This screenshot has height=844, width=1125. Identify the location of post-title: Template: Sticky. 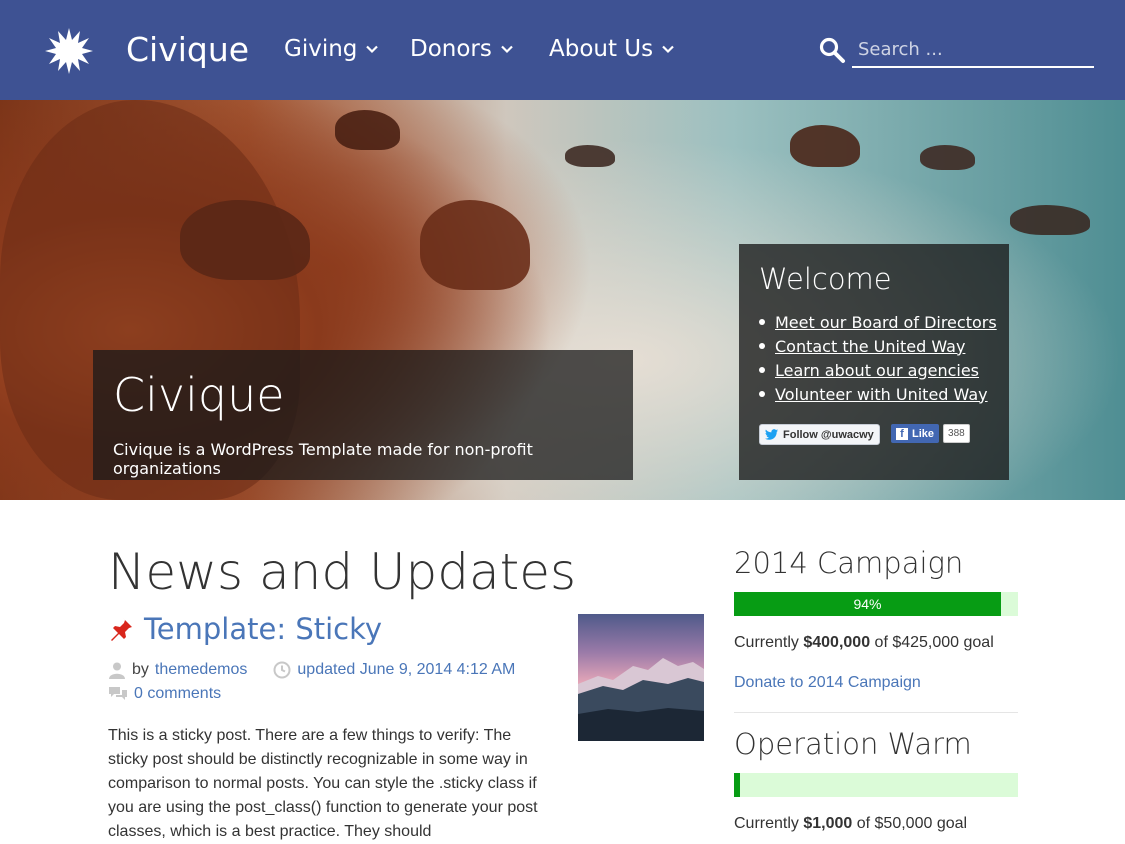
(245, 629).